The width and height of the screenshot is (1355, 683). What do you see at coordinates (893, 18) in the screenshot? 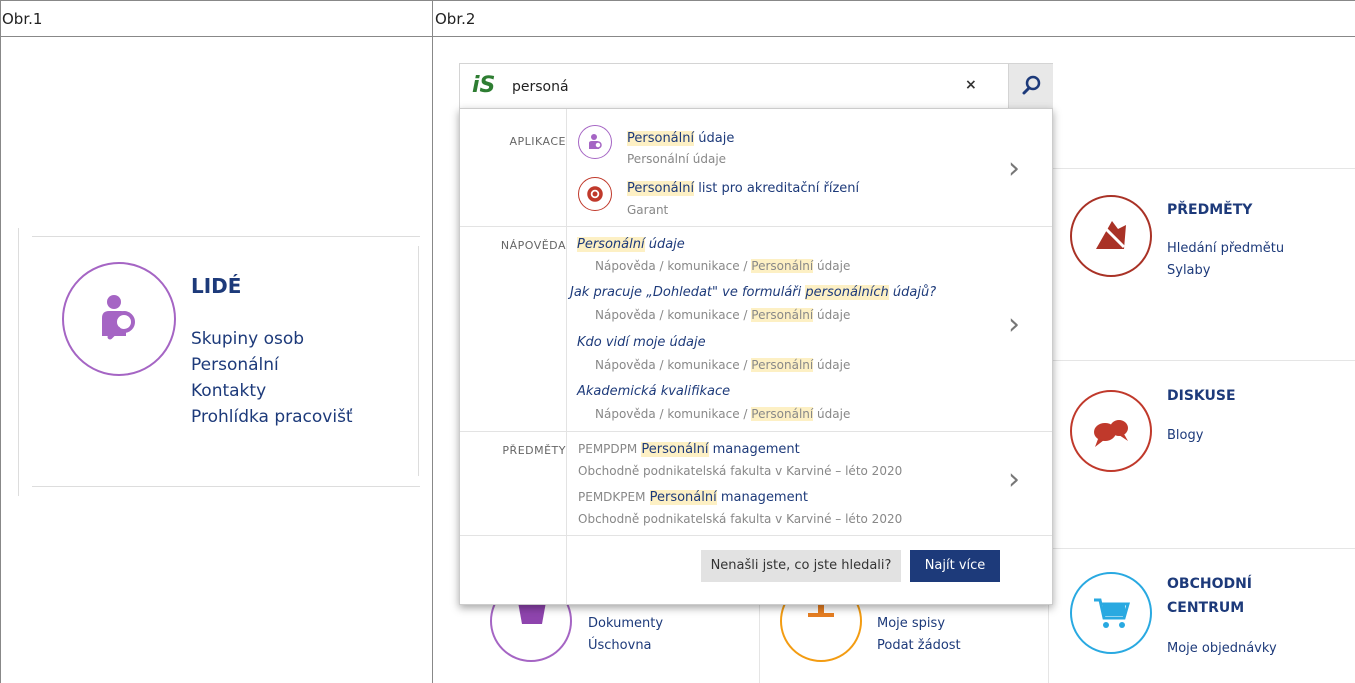
I see `figure-label-2: Obr.2` at bounding box center [893, 18].